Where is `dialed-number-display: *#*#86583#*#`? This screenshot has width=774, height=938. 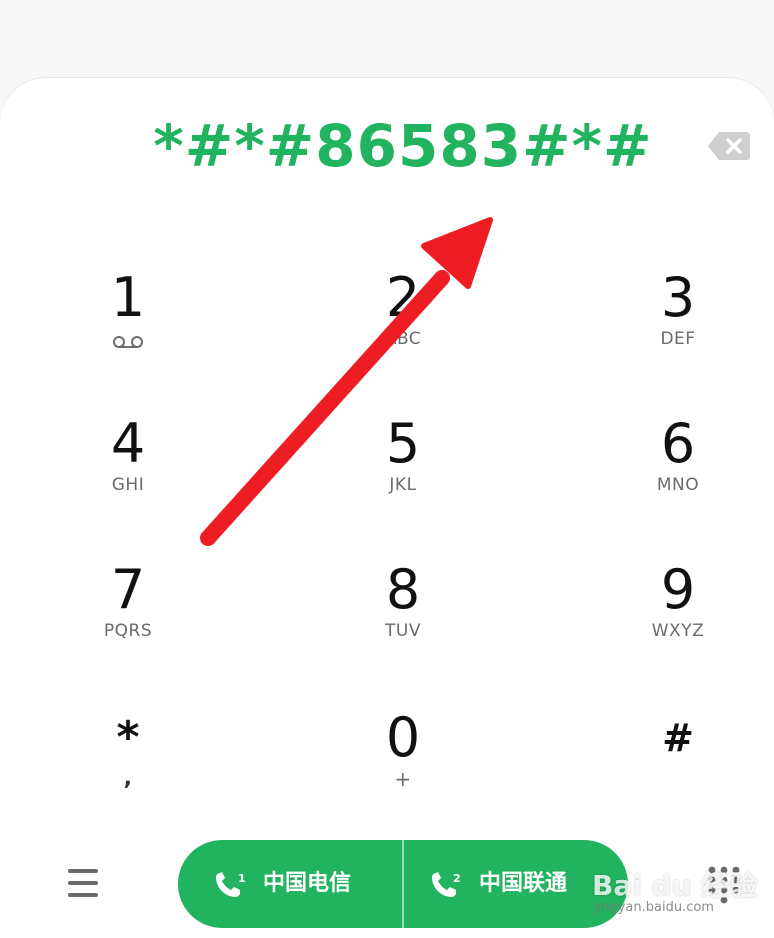
dialed-number-display: *#*#86583#*# is located at coordinates (403, 146).